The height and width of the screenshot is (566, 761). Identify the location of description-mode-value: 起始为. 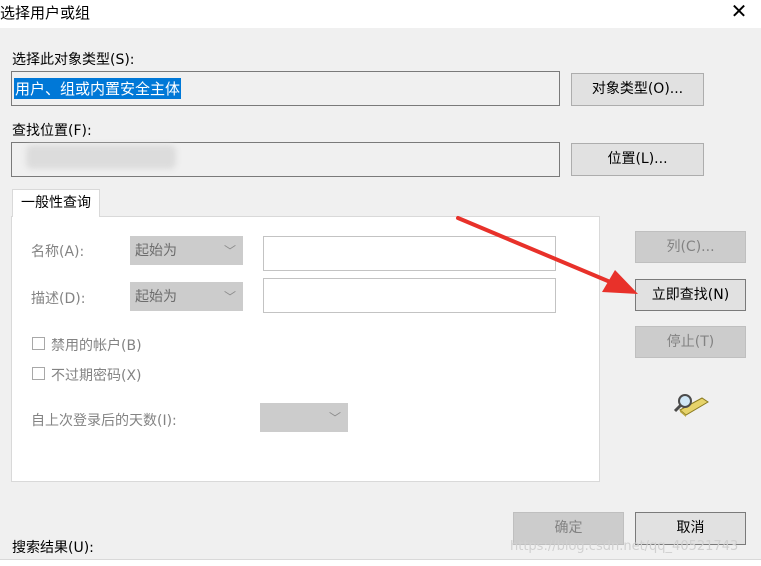
(156, 297).